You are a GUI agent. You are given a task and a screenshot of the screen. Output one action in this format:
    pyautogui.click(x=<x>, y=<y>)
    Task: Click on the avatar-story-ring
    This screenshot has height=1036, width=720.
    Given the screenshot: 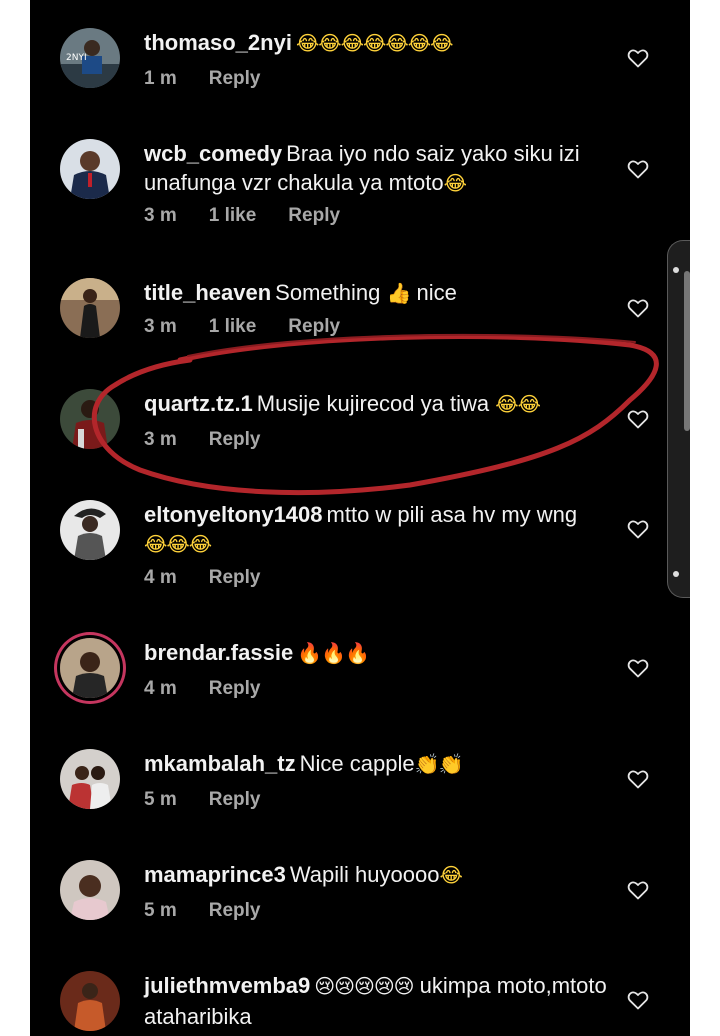 What is the action you would take?
    pyautogui.click(x=90, y=668)
    